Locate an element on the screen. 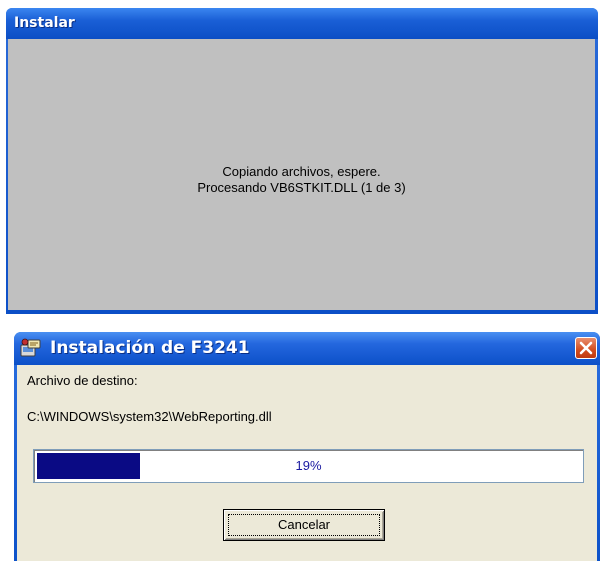 This screenshot has width=600, height=561. install-status-line-1: Copiando archivos, espere. is located at coordinates (301, 171).